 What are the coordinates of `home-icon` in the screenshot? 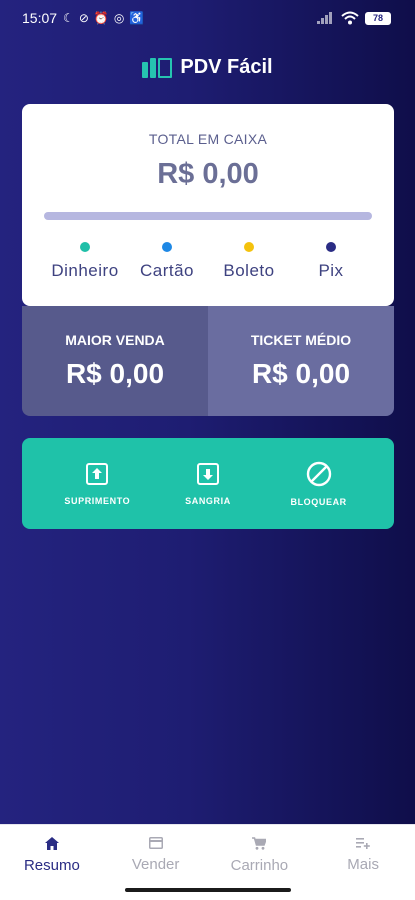 It's located at (51, 843).